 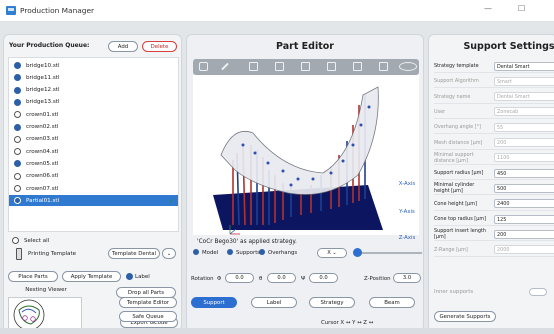 I want to click on settings-row: Strategy template Dental Smart, so click(x=494, y=66).